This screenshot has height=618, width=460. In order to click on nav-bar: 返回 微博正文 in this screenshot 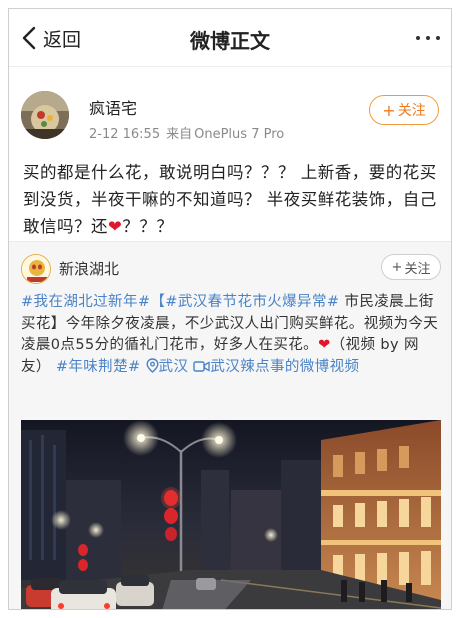, I will do `click(230, 38)`.